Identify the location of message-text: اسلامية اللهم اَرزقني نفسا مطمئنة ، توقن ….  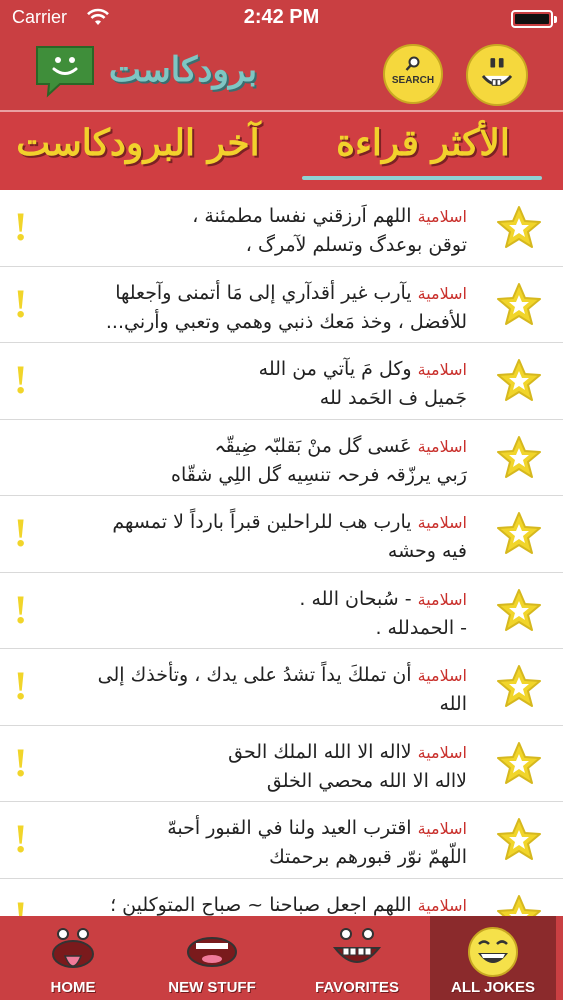
(329, 230).